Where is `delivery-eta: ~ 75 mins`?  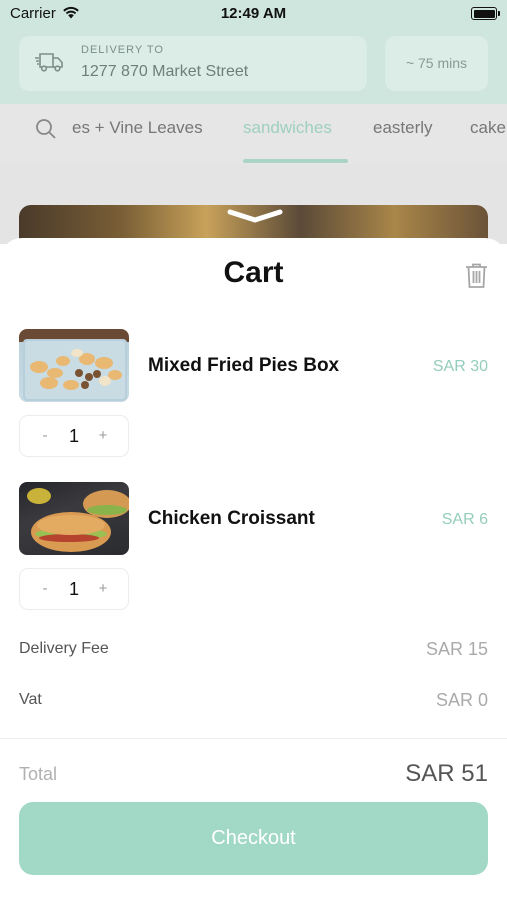
delivery-eta: ~ 75 mins is located at coordinates (436, 63).